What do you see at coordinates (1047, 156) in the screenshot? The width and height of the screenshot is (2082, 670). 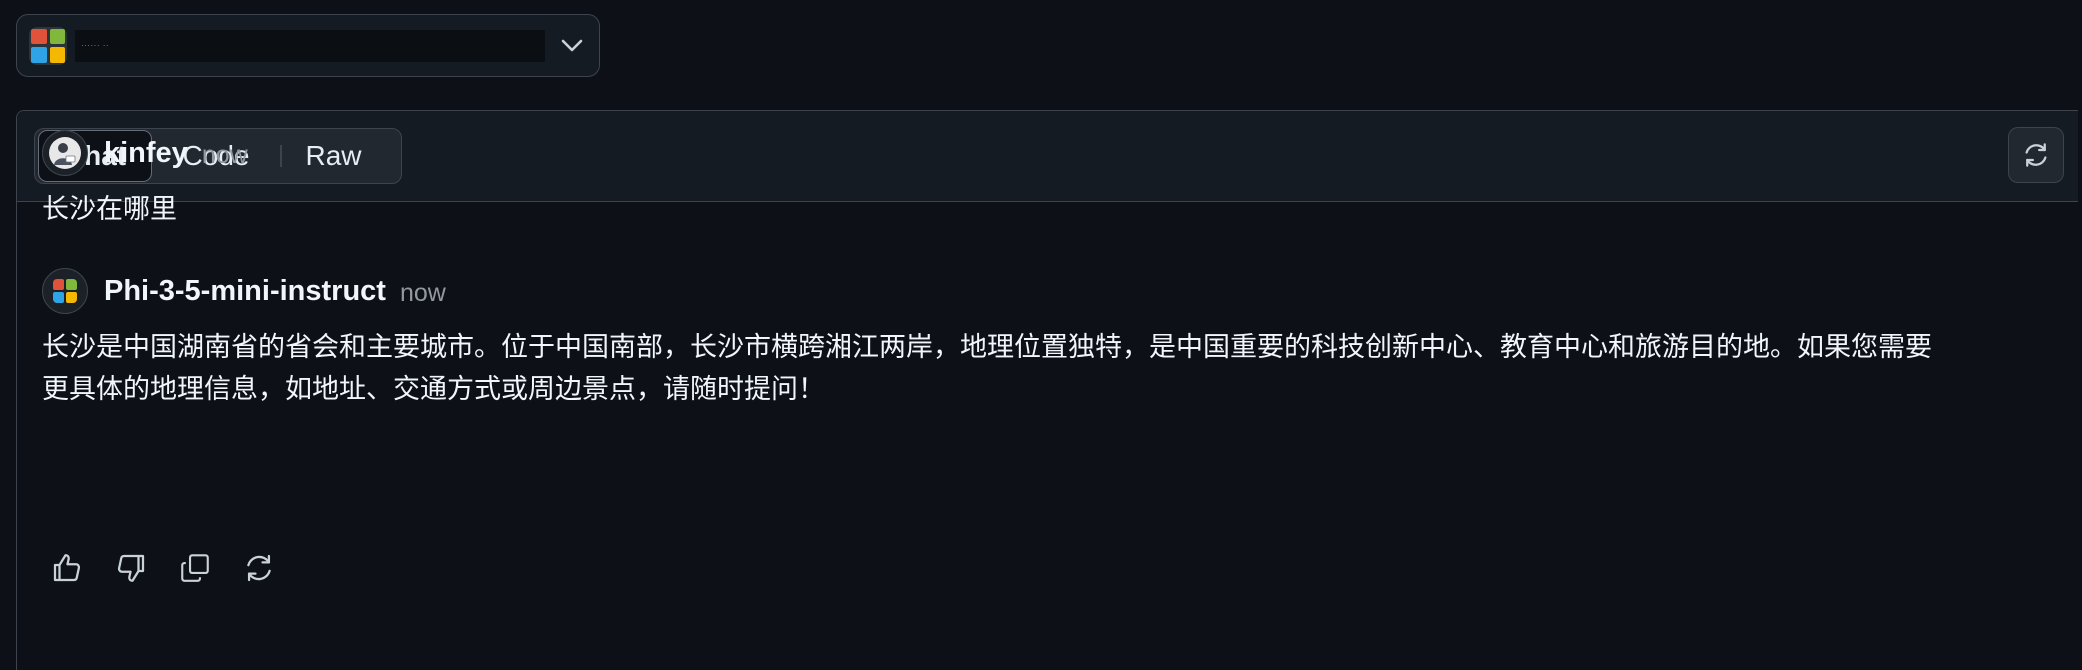 I see `panel-header: Chat Code Raw` at bounding box center [1047, 156].